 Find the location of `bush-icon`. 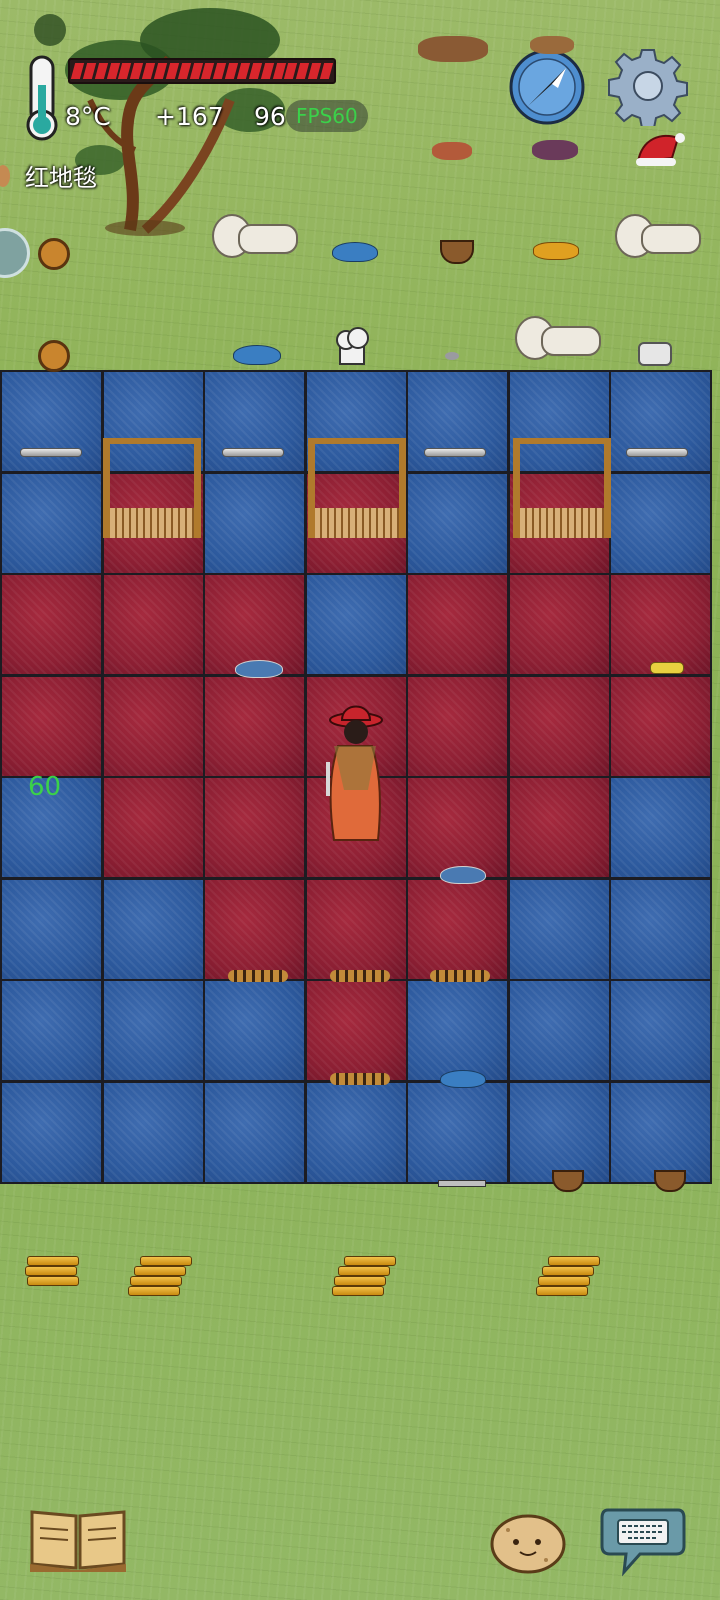

bush-icon is located at coordinates (50, 30).